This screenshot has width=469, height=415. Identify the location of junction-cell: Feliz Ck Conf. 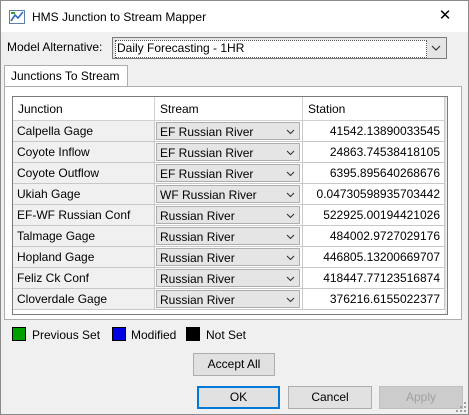
(84, 278).